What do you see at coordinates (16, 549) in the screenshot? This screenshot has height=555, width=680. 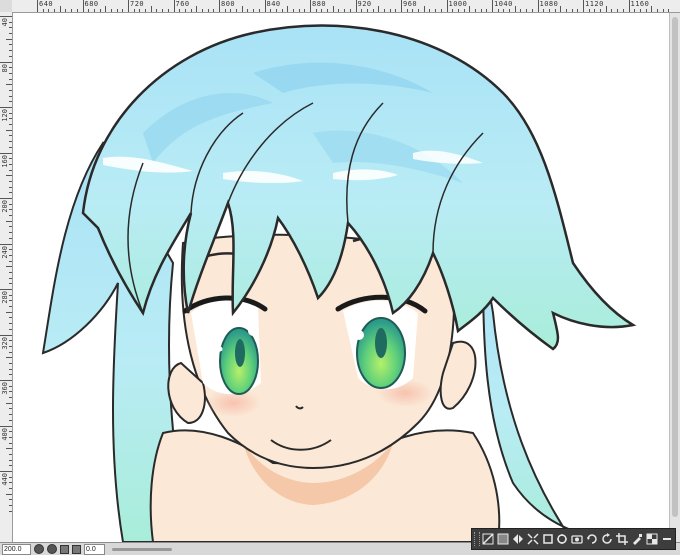 I see `zoom-field: 200.0` at bounding box center [16, 549].